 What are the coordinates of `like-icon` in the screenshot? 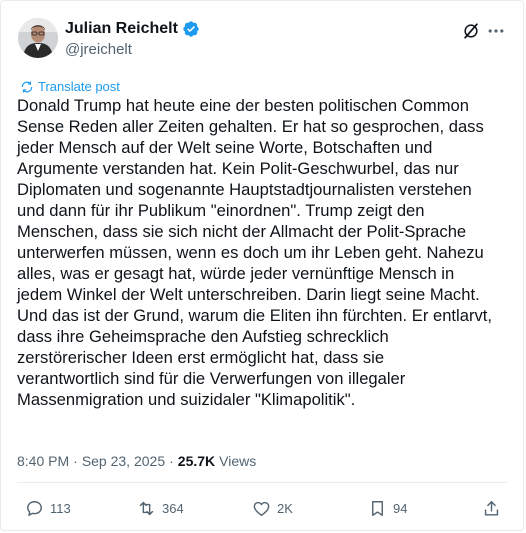 It's located at (261, 508).